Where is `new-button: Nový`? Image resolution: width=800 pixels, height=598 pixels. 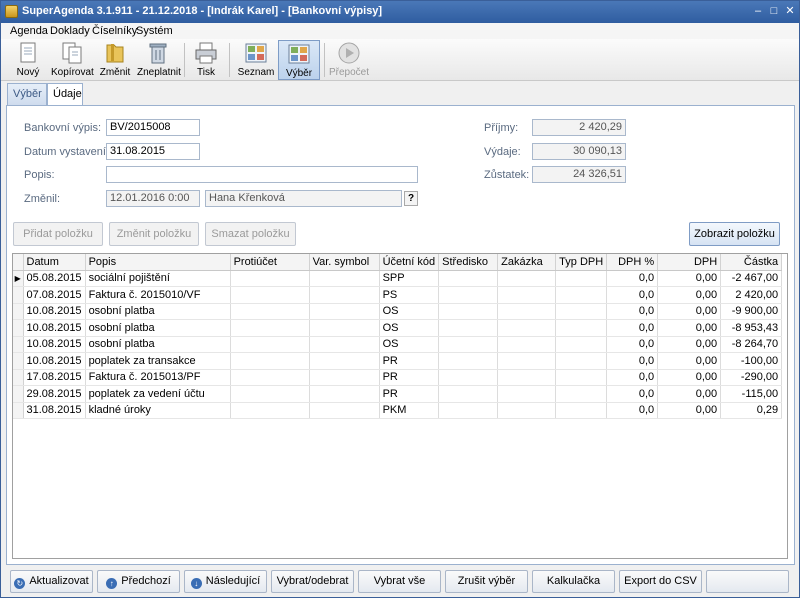
new-button: Nový is located at coordinates (28, 60).